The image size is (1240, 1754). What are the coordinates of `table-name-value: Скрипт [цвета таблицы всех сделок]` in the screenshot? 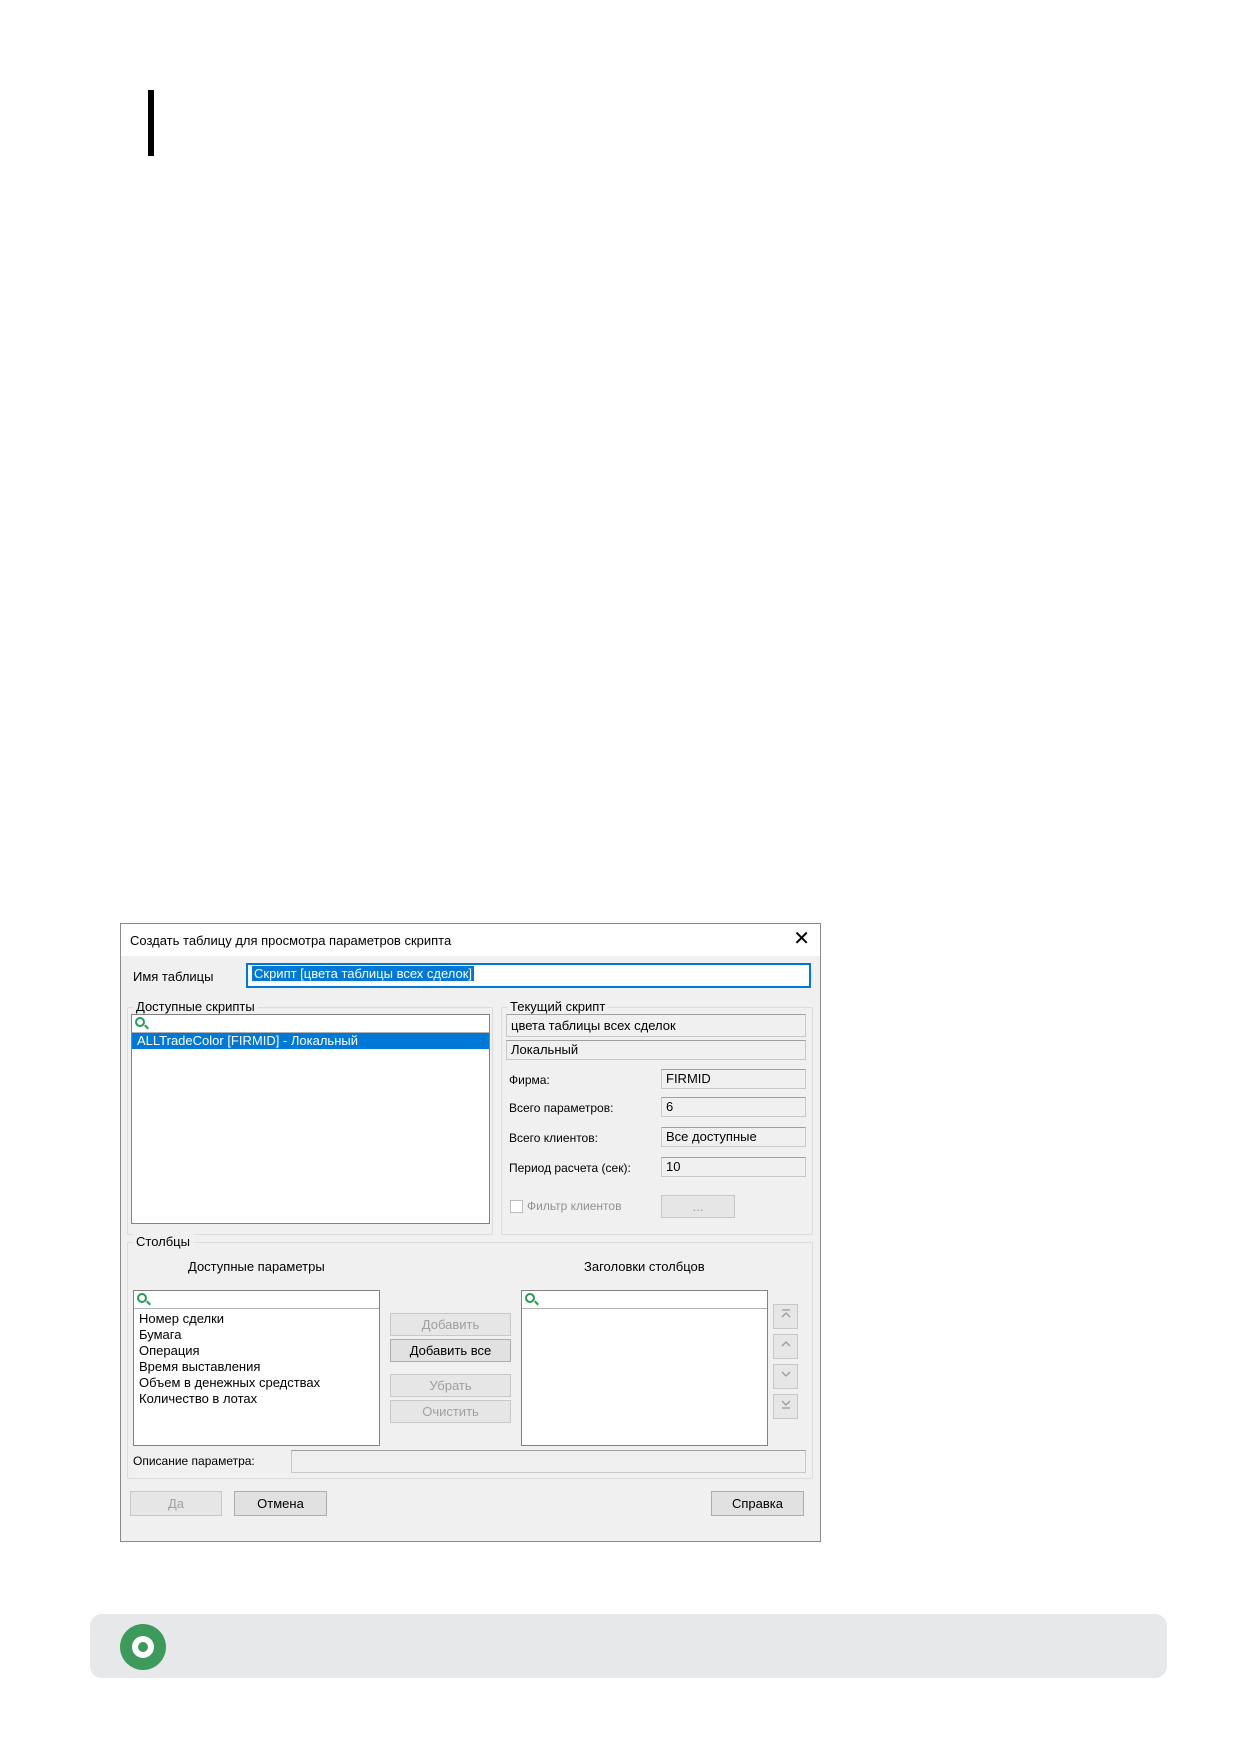 It's located at (363, 973).